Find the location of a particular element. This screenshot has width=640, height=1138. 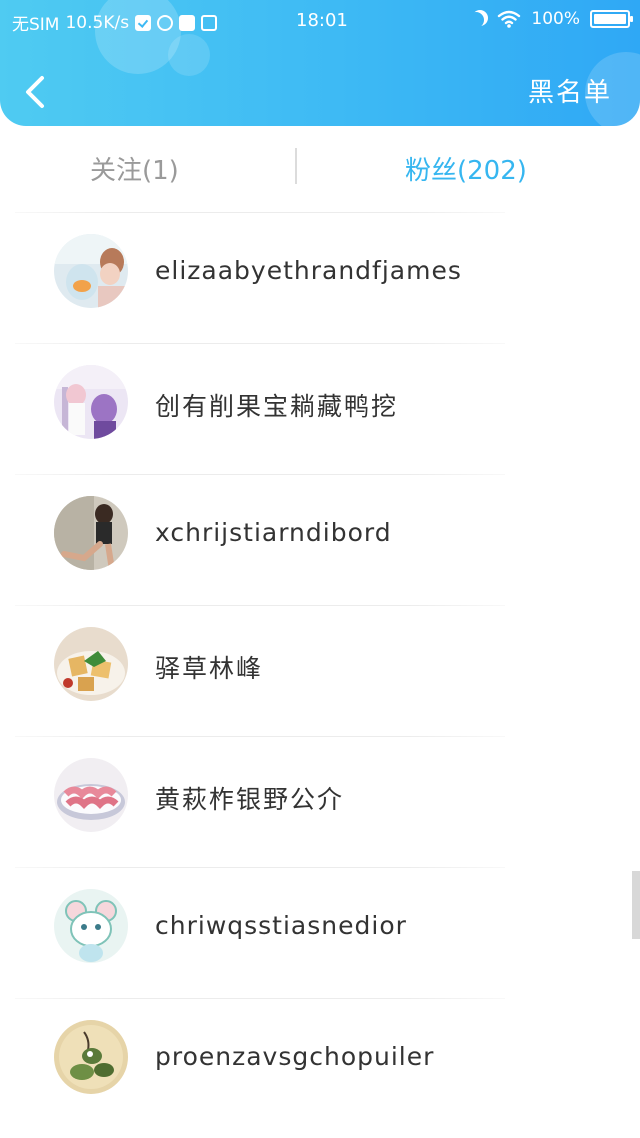

chevron-left-icon is located at coordinates (35, 92).